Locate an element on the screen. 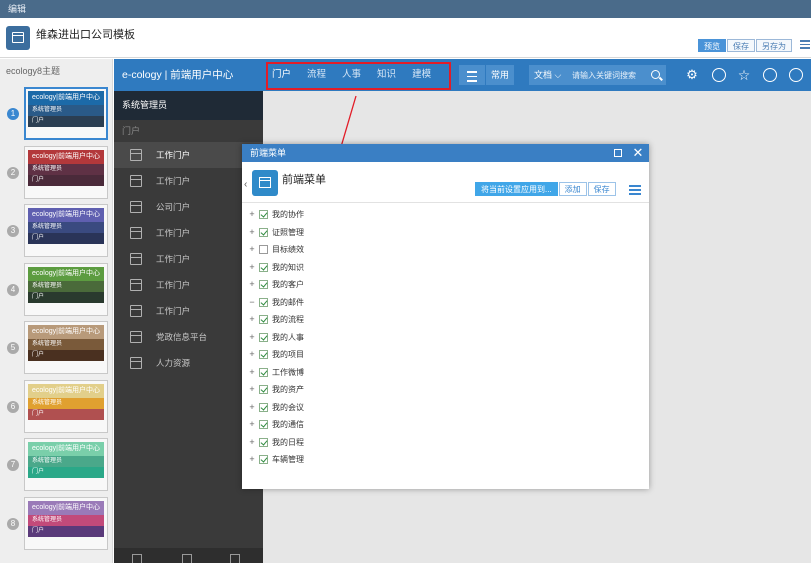 The image size is (811, 563). tree-toggle-icon: − is located at coordinates (252, 303).